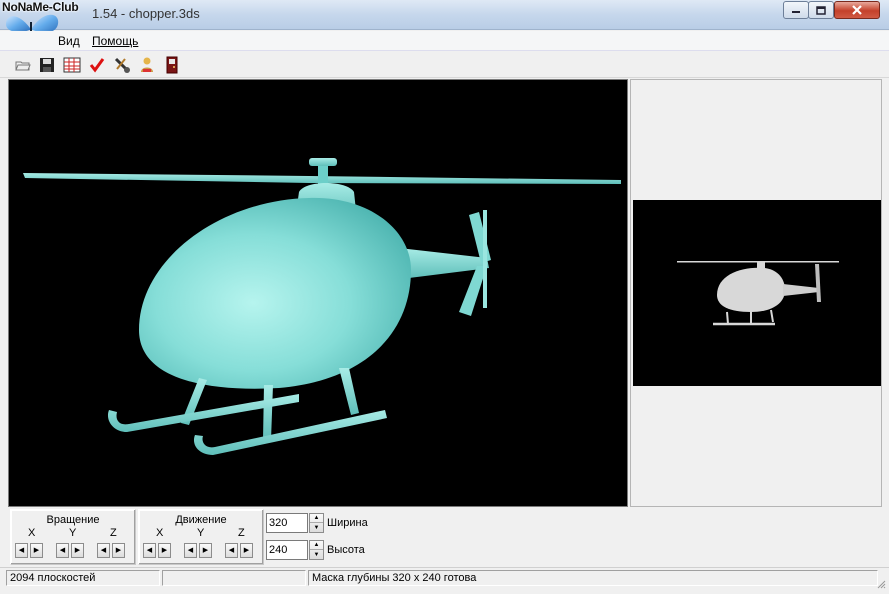 Image resolution: width=889 pixels, height=594 pixels. Describe the element at coordinates (73, 533) in the screenshot. I see `rotation-axis-y: Y` at that location.